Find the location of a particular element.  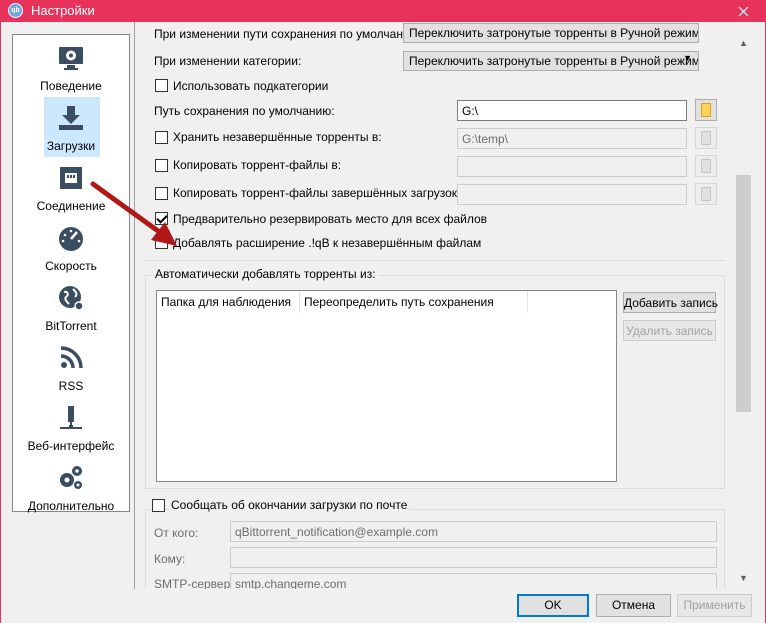

use-subcategories-label: Использовать подкатегории is located at coordinates (251, 86).